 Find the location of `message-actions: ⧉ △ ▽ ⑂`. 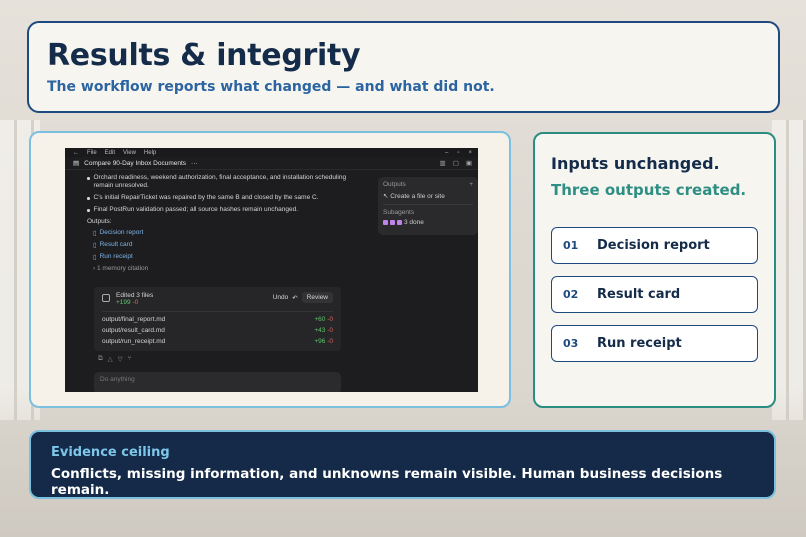

message-actions: ⧉ △ ▽ ⑂ is located at coordinates (115, 359).